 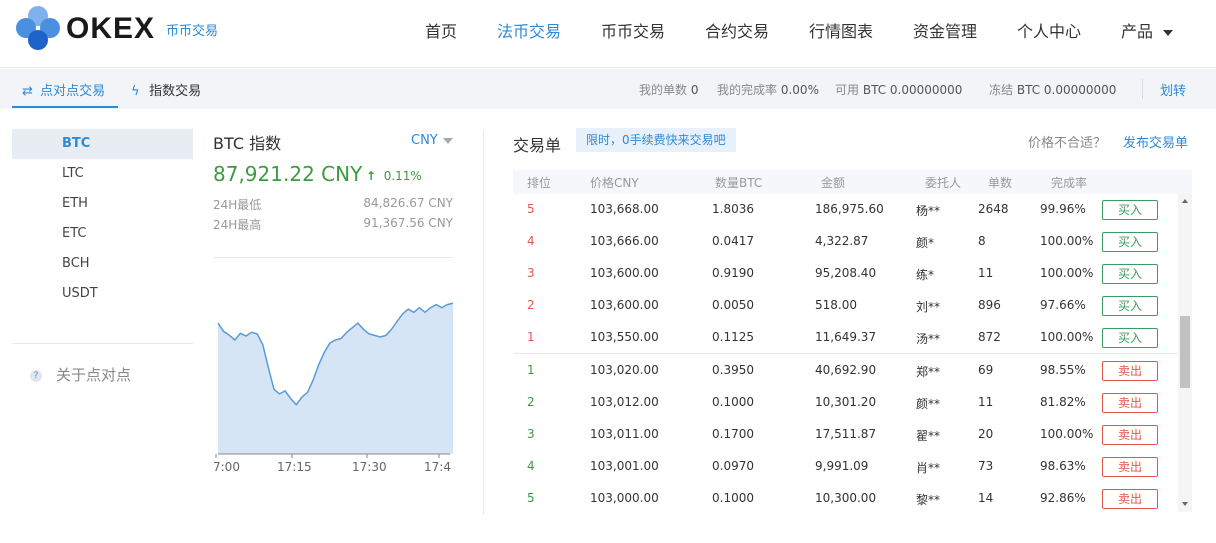 I want to click on currency-select: CNY, so click(x=432, y=140).